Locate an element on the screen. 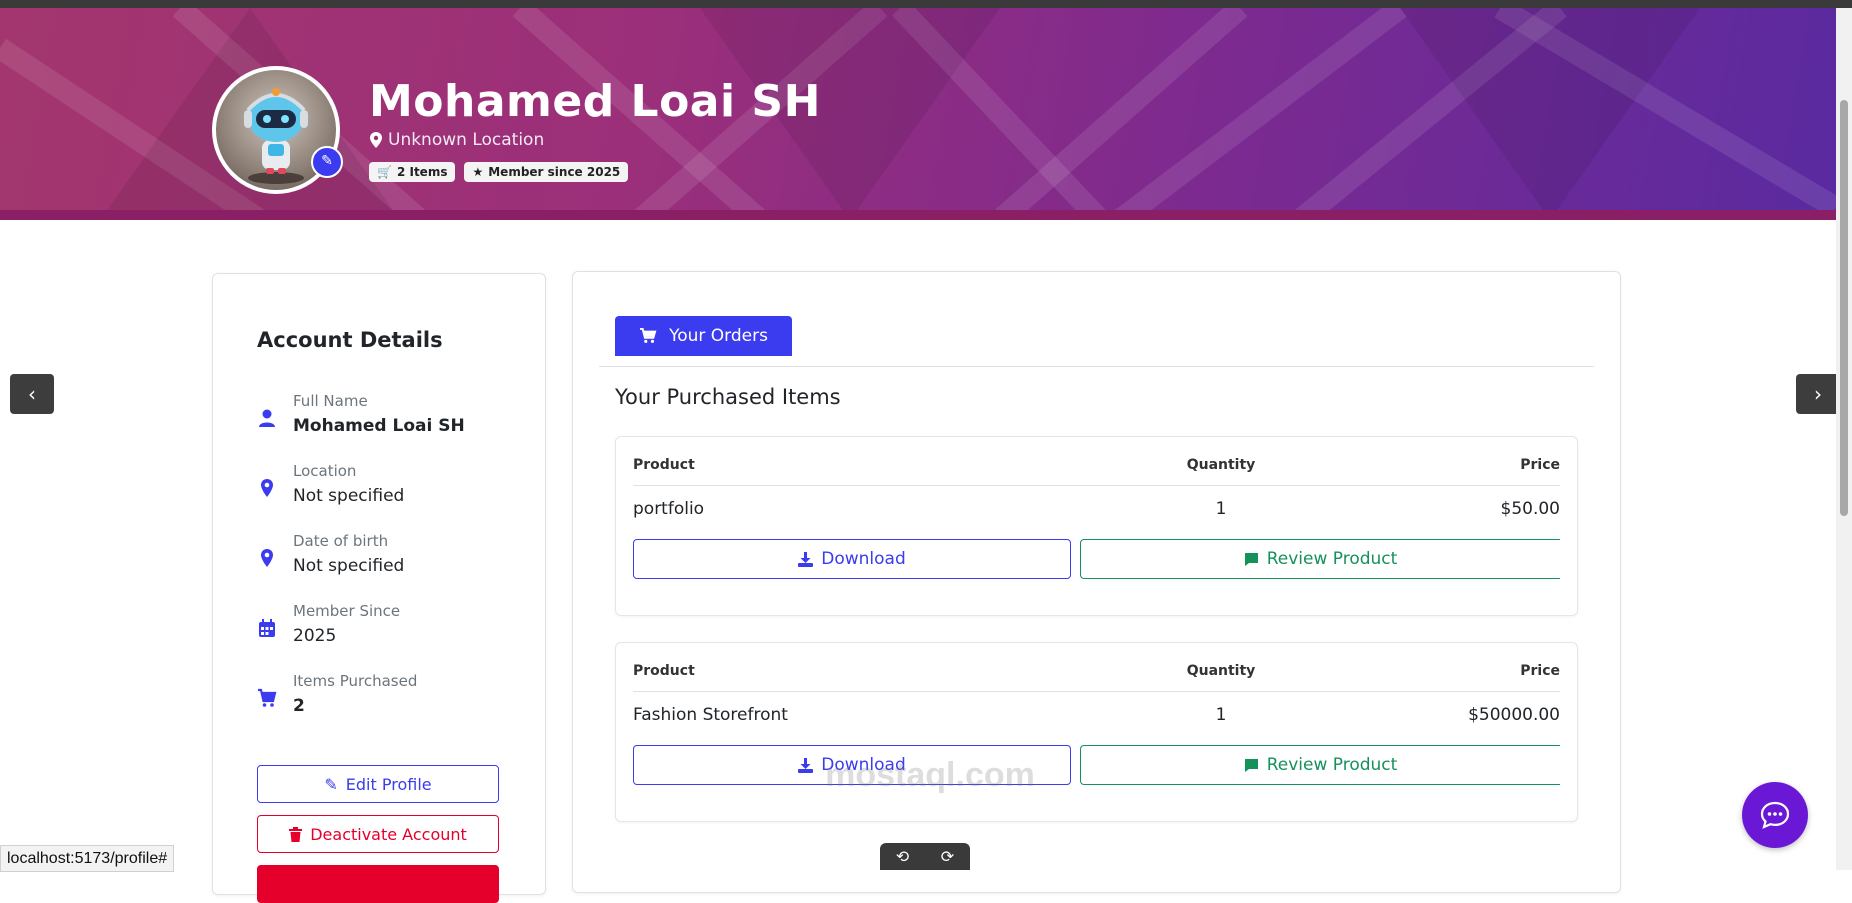  avatar-edit-icon: ✎ is located at coordinates (327, 162).